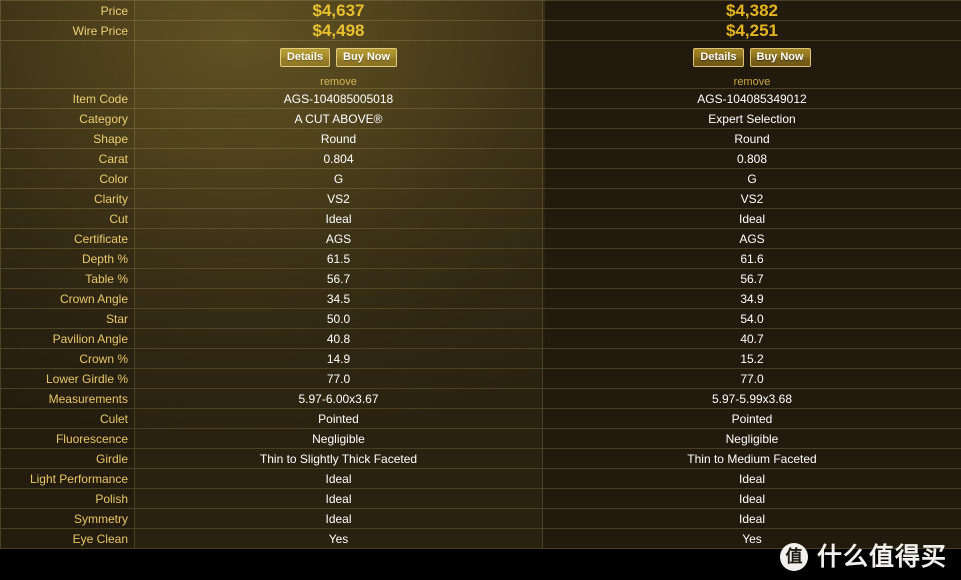  I want to click on row-label: Girdle, so click(67, 458).